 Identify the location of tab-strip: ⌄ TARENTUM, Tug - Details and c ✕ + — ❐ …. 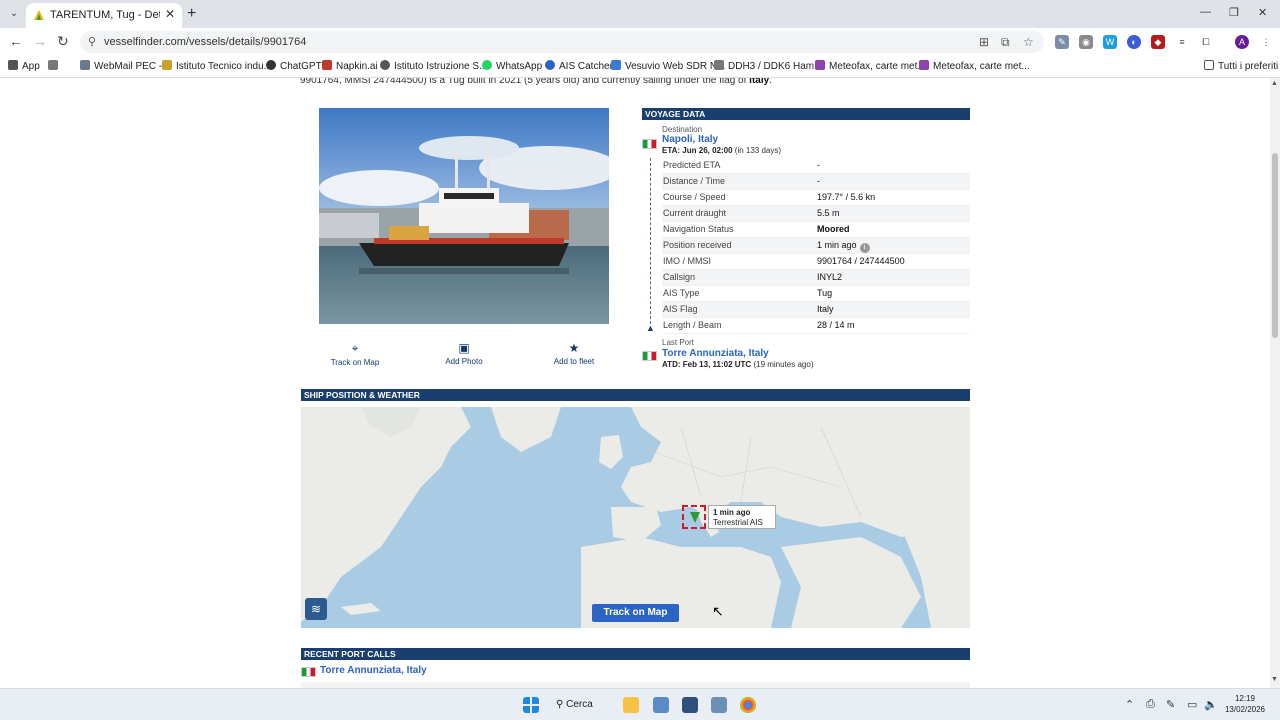
(640, 14).